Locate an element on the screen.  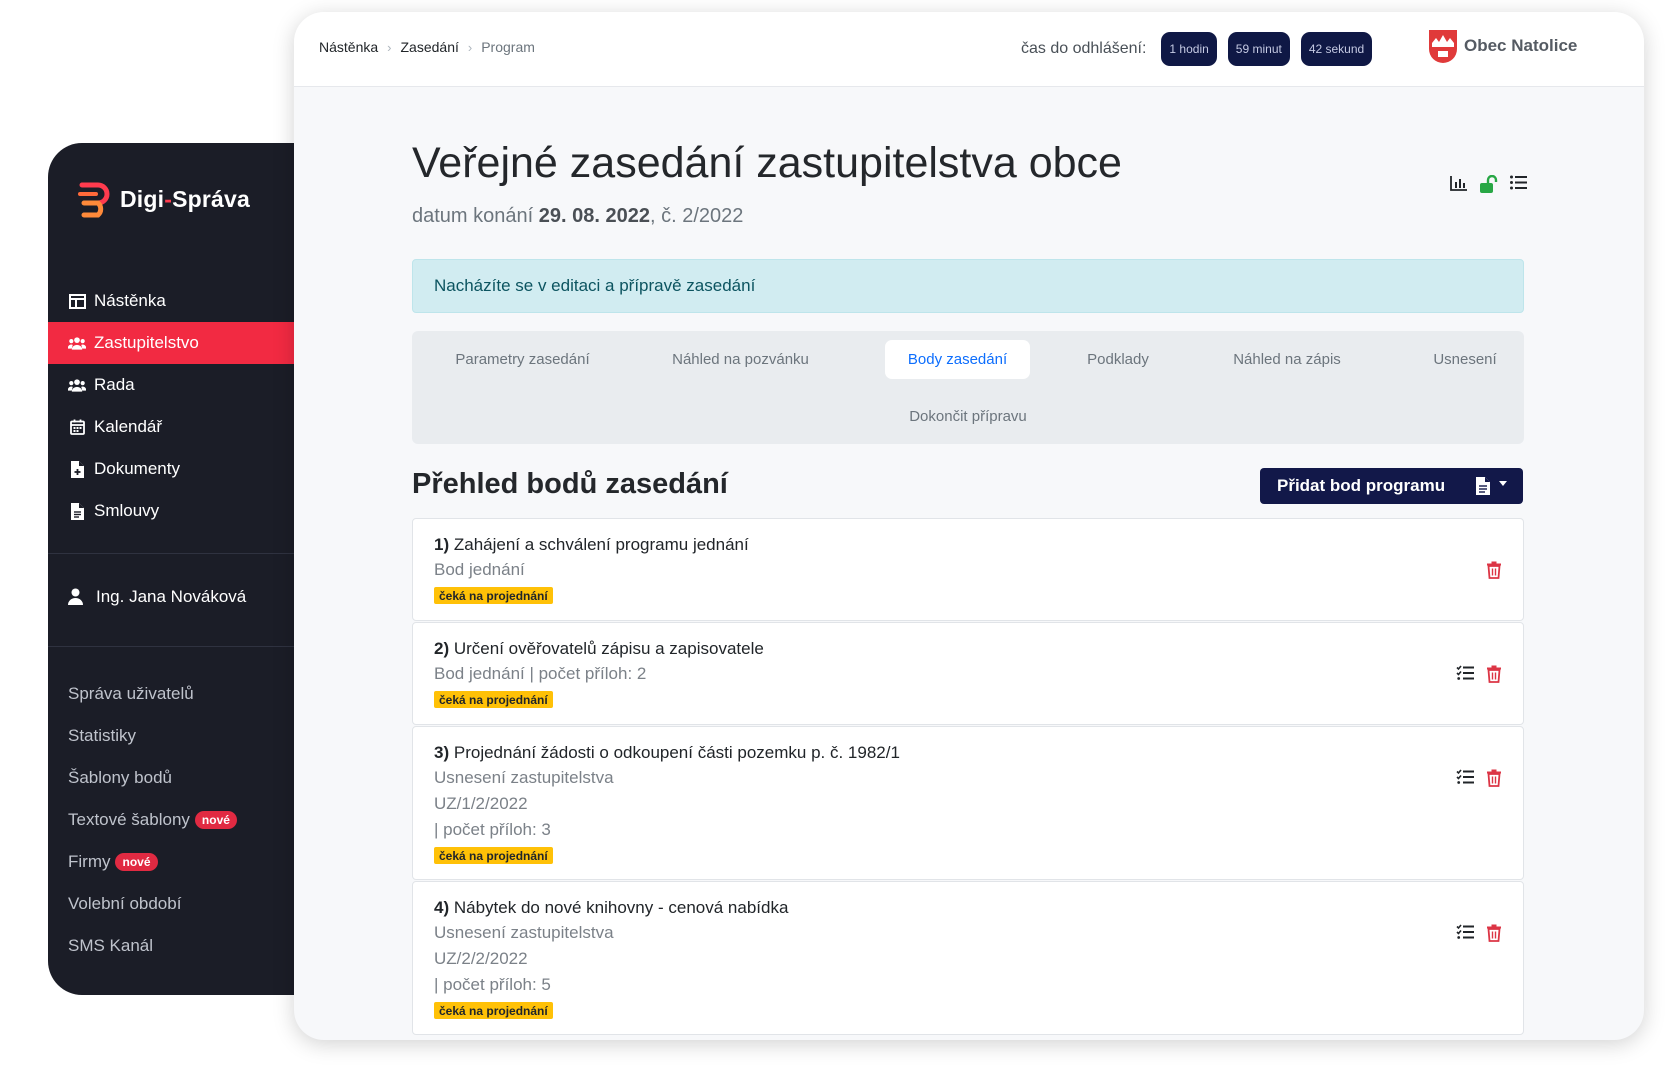
attachment-count: | počet příloh: 5 is located at coordinates (492, 984).